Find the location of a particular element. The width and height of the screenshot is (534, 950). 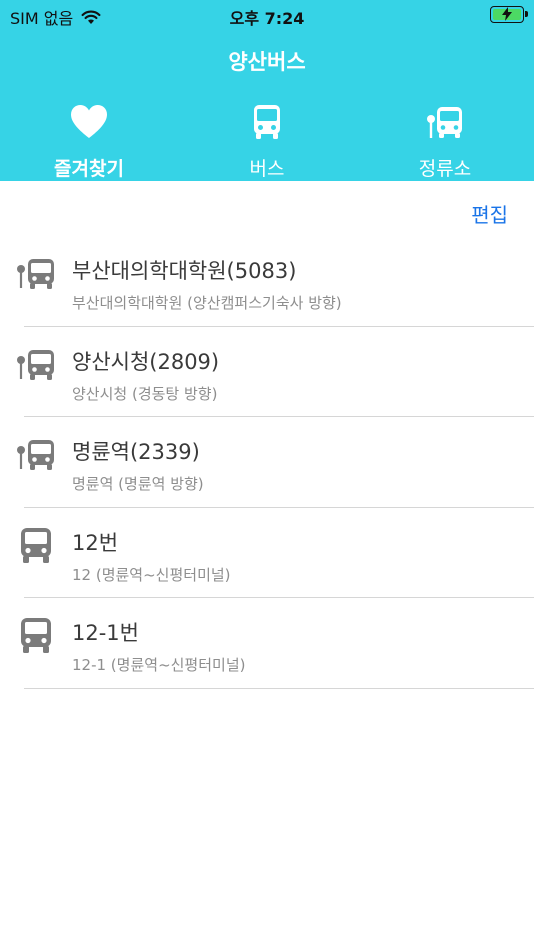

item-title: 12-1번 is located at coordinates (105, 633).